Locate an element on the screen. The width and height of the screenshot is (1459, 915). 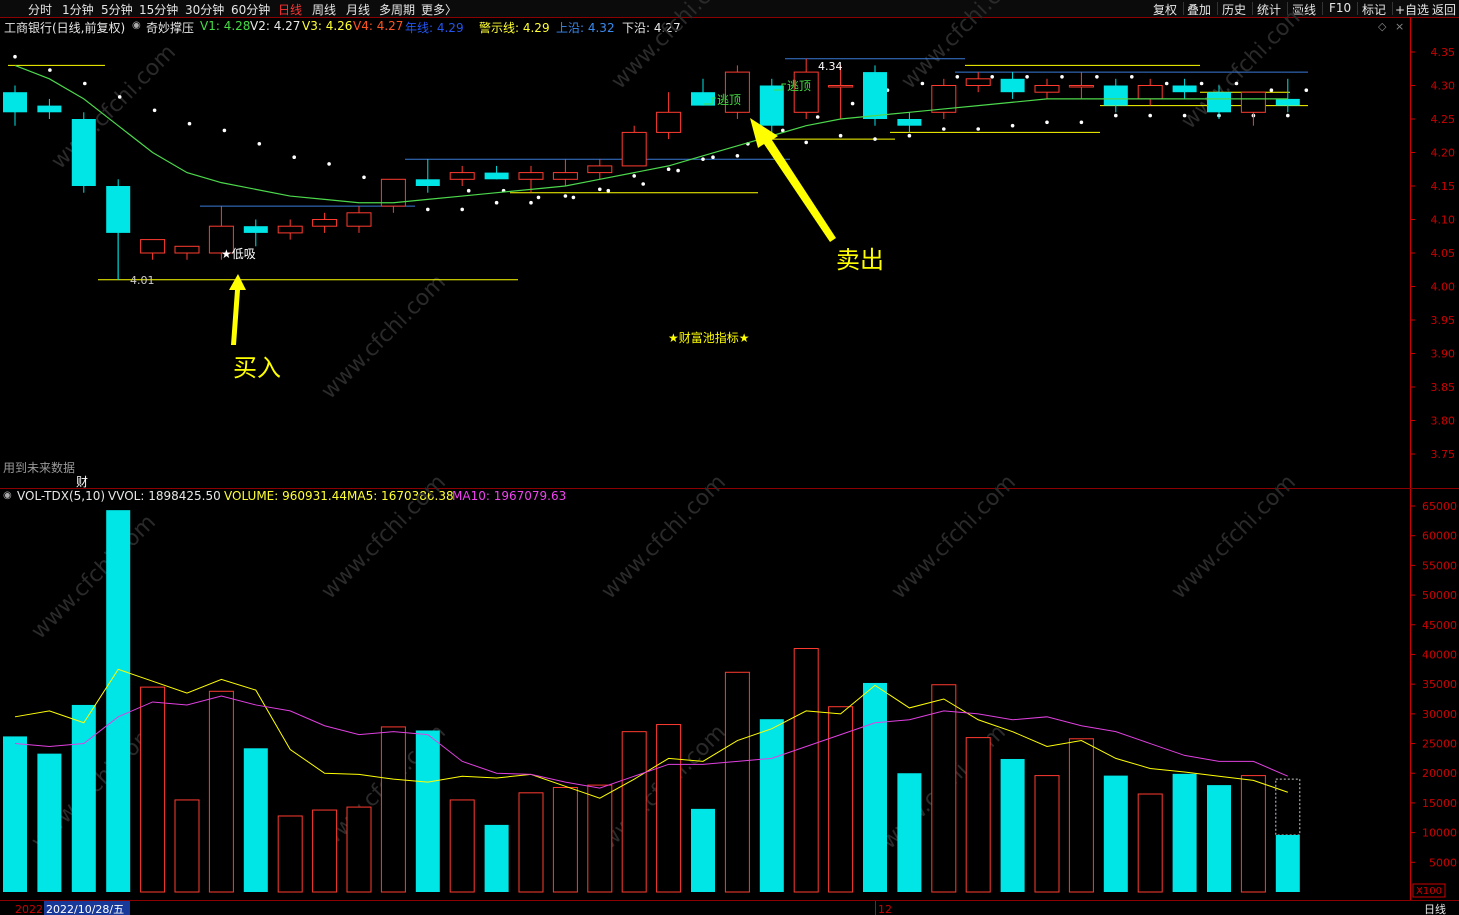
tab-60min: 60分钟 is located at coordinates (250, 9).